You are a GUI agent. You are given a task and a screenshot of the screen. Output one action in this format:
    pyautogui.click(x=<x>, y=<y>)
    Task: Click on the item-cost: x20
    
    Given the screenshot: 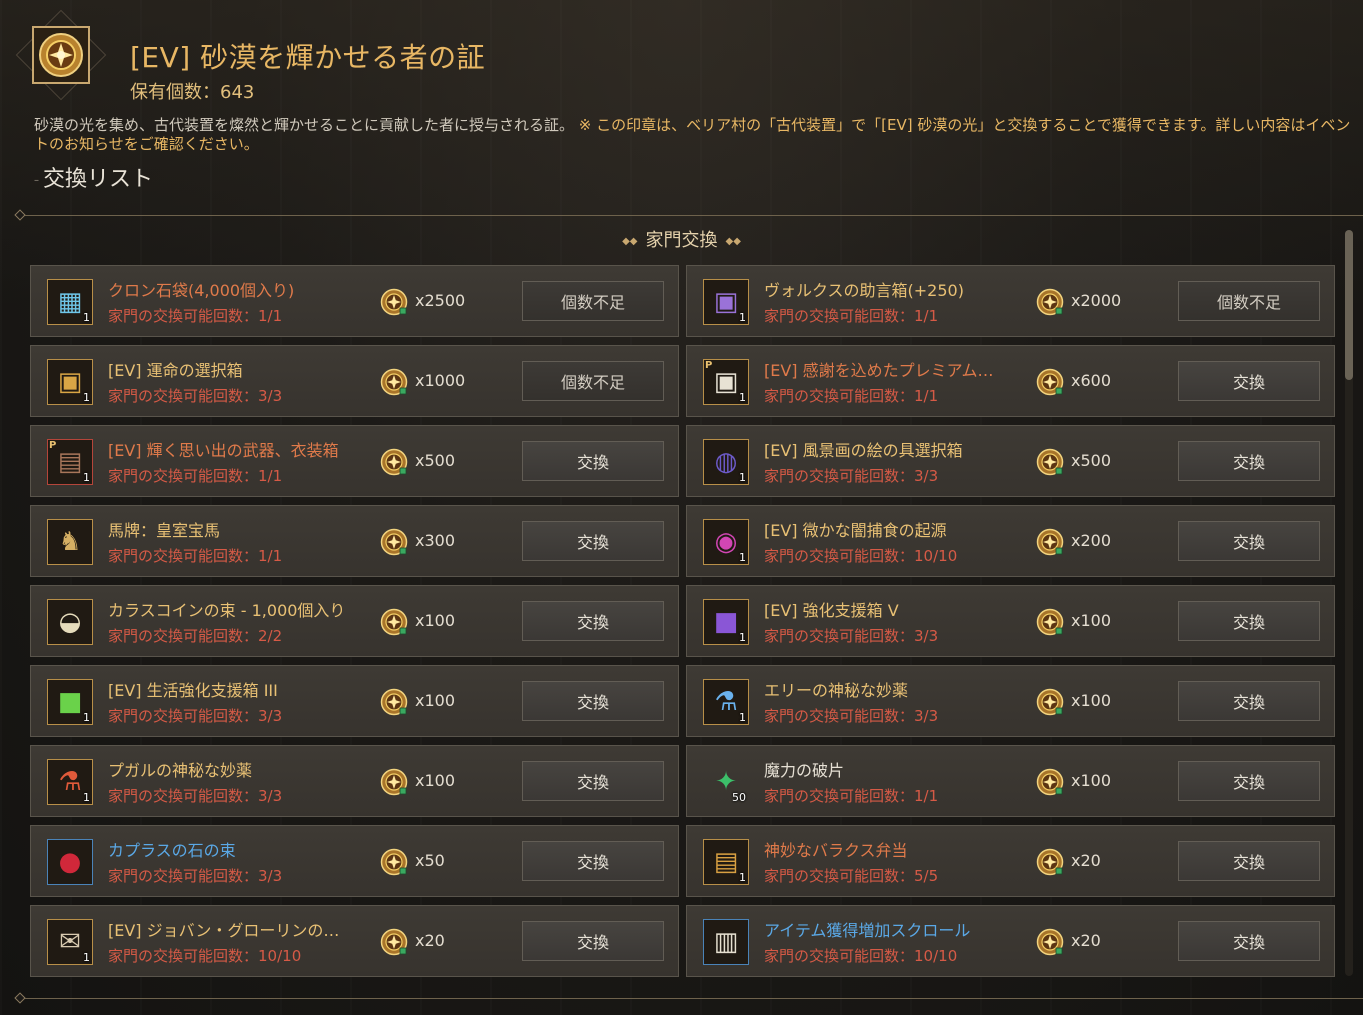 What is the action you would take?
    pyautogui.click(x=1086, y=860)
    